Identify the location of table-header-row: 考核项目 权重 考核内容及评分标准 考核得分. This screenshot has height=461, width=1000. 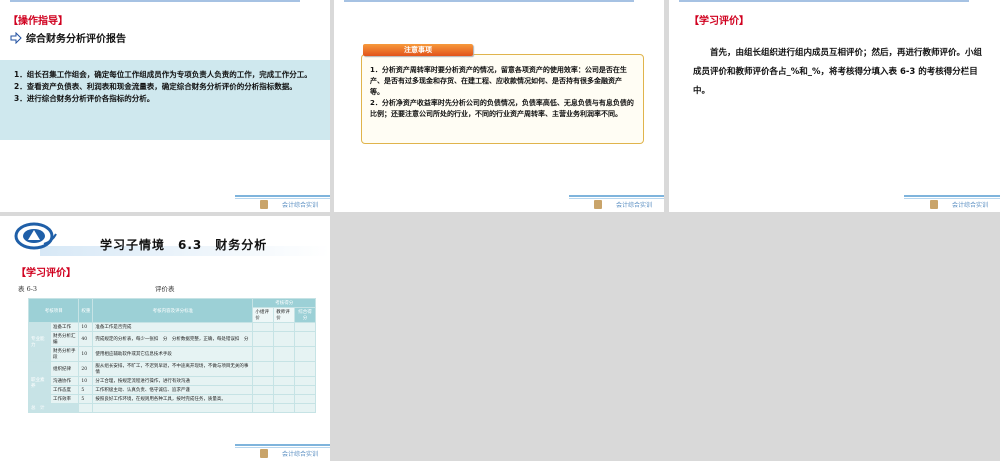
(171, 310).